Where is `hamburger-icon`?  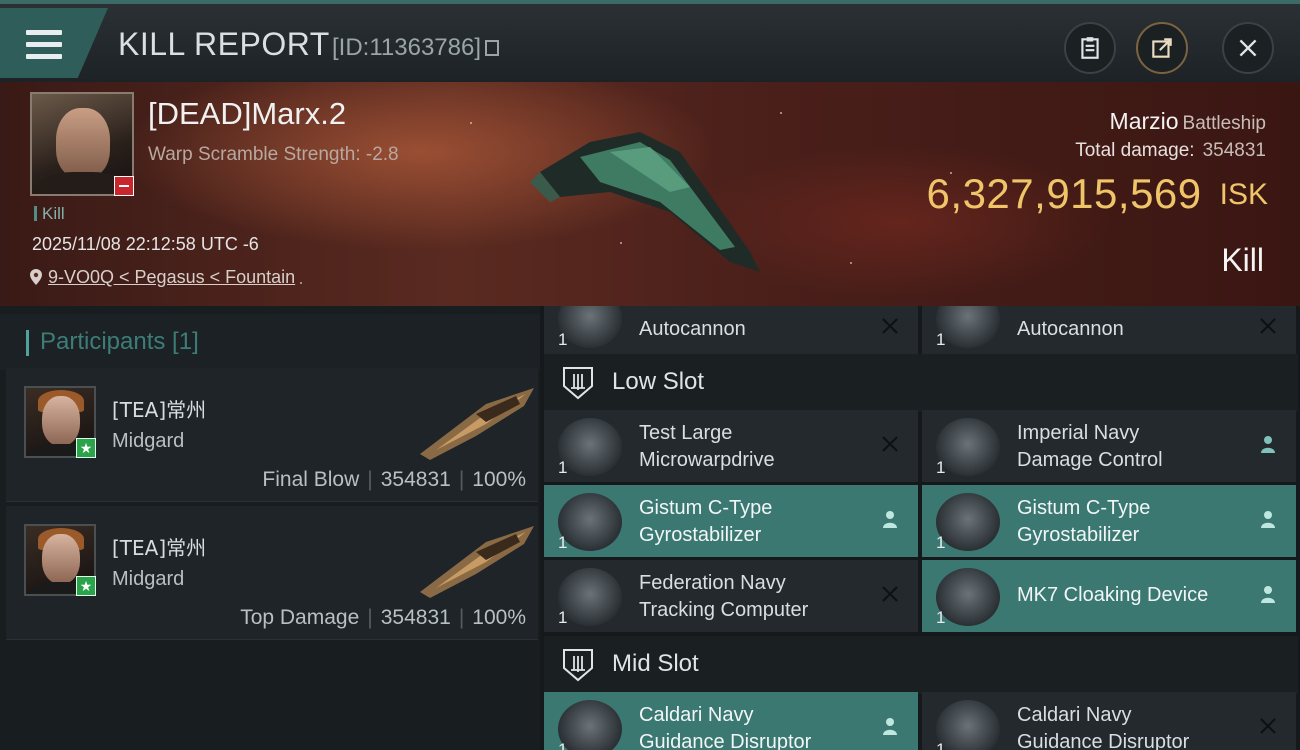 hamburger-icon is located at coordinates (44, 48).